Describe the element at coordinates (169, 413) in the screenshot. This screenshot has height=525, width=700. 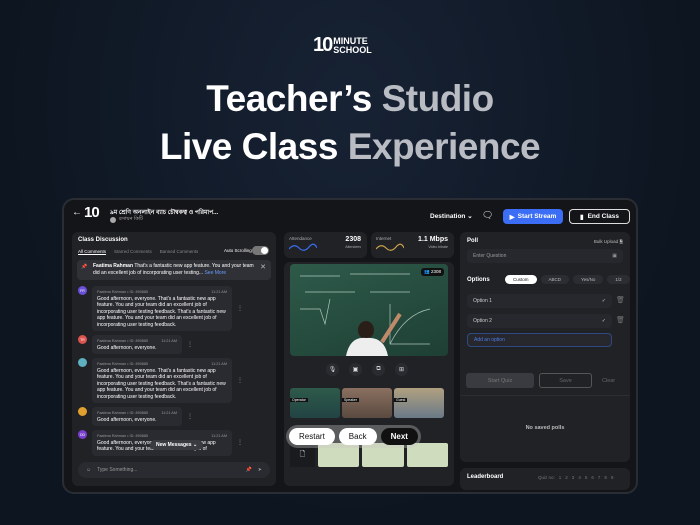
I see `message-time: 11:21 AM` at that location.